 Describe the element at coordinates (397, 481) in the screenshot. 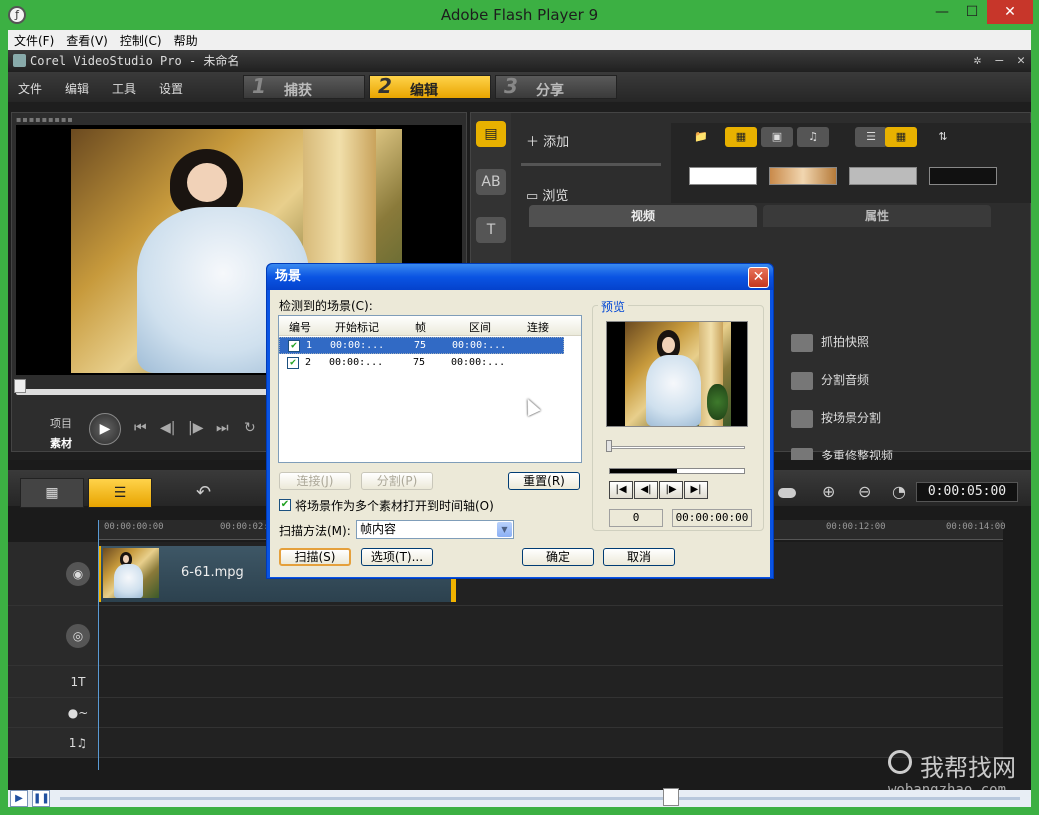

I see `split-button: 分割(P)` at that location.